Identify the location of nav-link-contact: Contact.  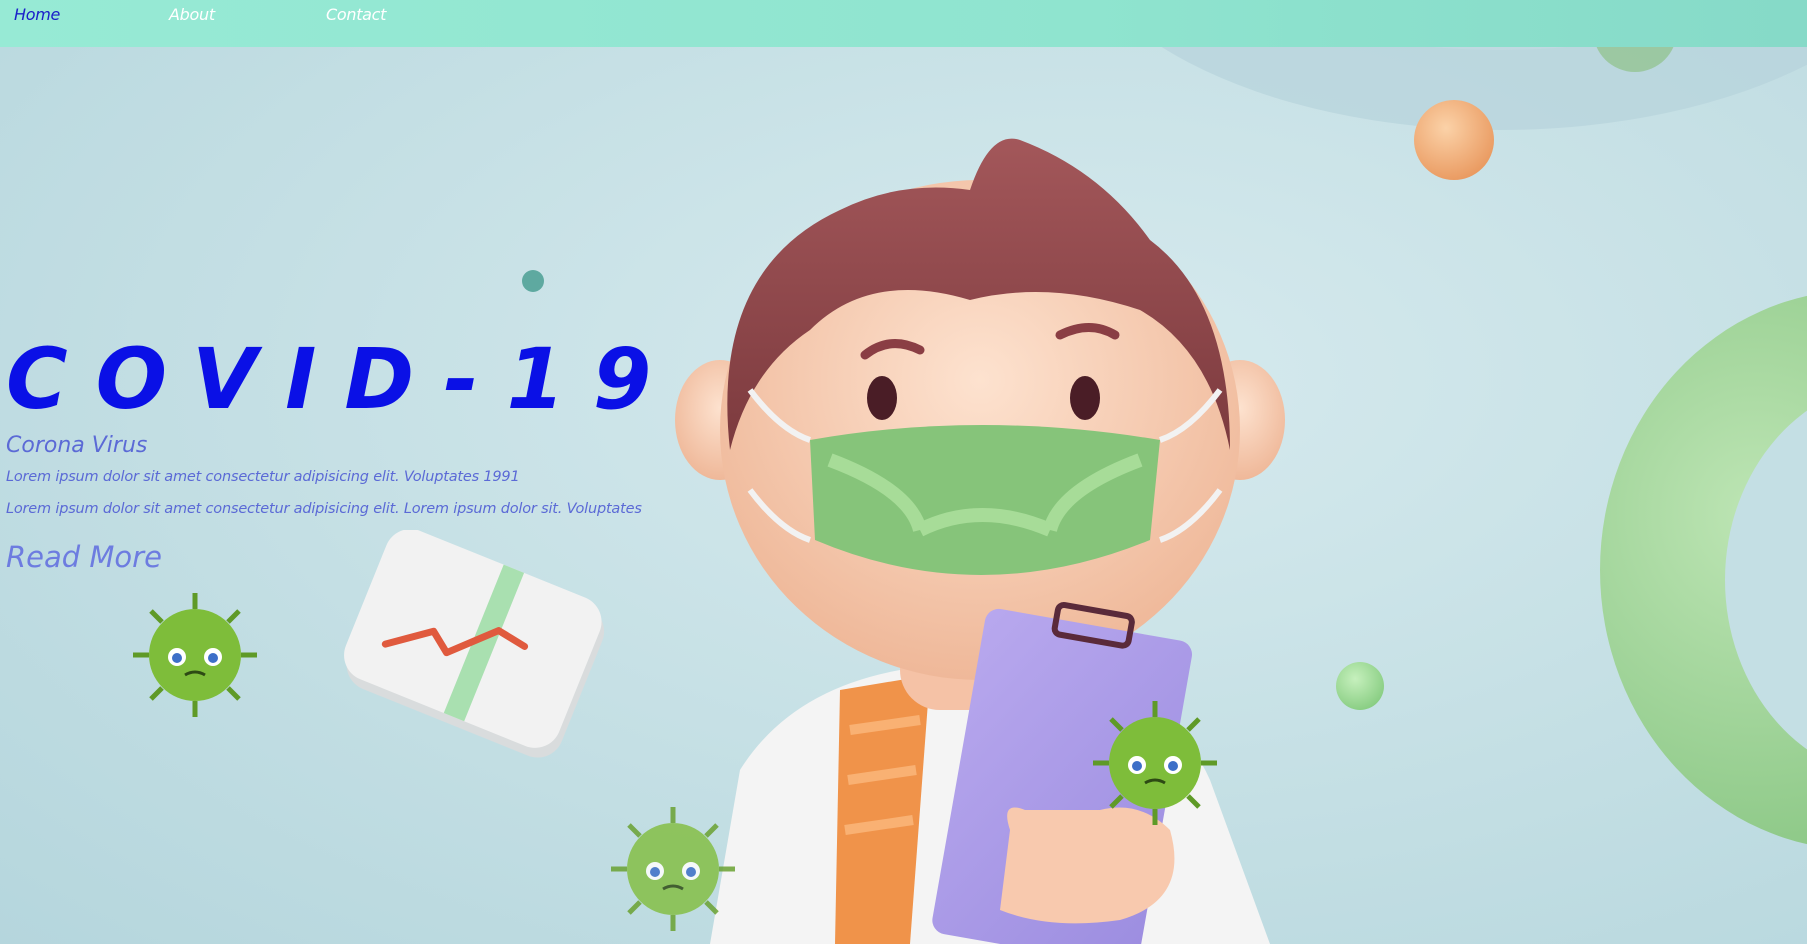
(356, 14).